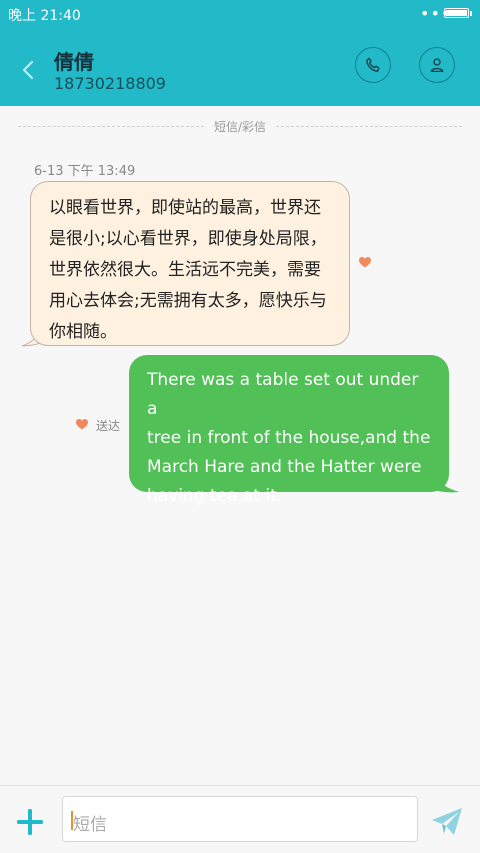 The width and height of the screenshot is (480, 853). What do you see at coordinates (471, 13) in the screenshot?
I see `battery-tip` at bounding box center [471, 13].